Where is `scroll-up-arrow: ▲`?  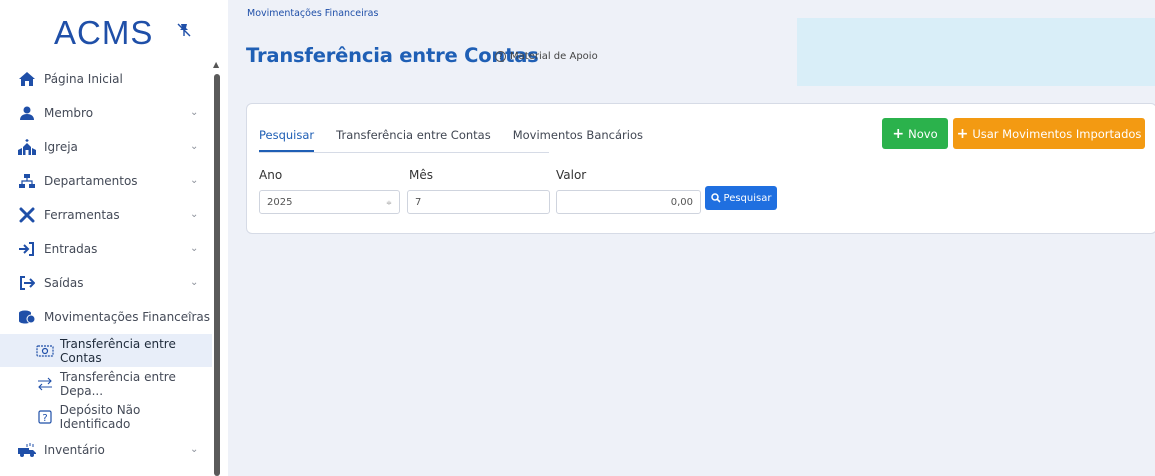
scroll-up-arrow: ▲ is located at coordinates (217, 64).